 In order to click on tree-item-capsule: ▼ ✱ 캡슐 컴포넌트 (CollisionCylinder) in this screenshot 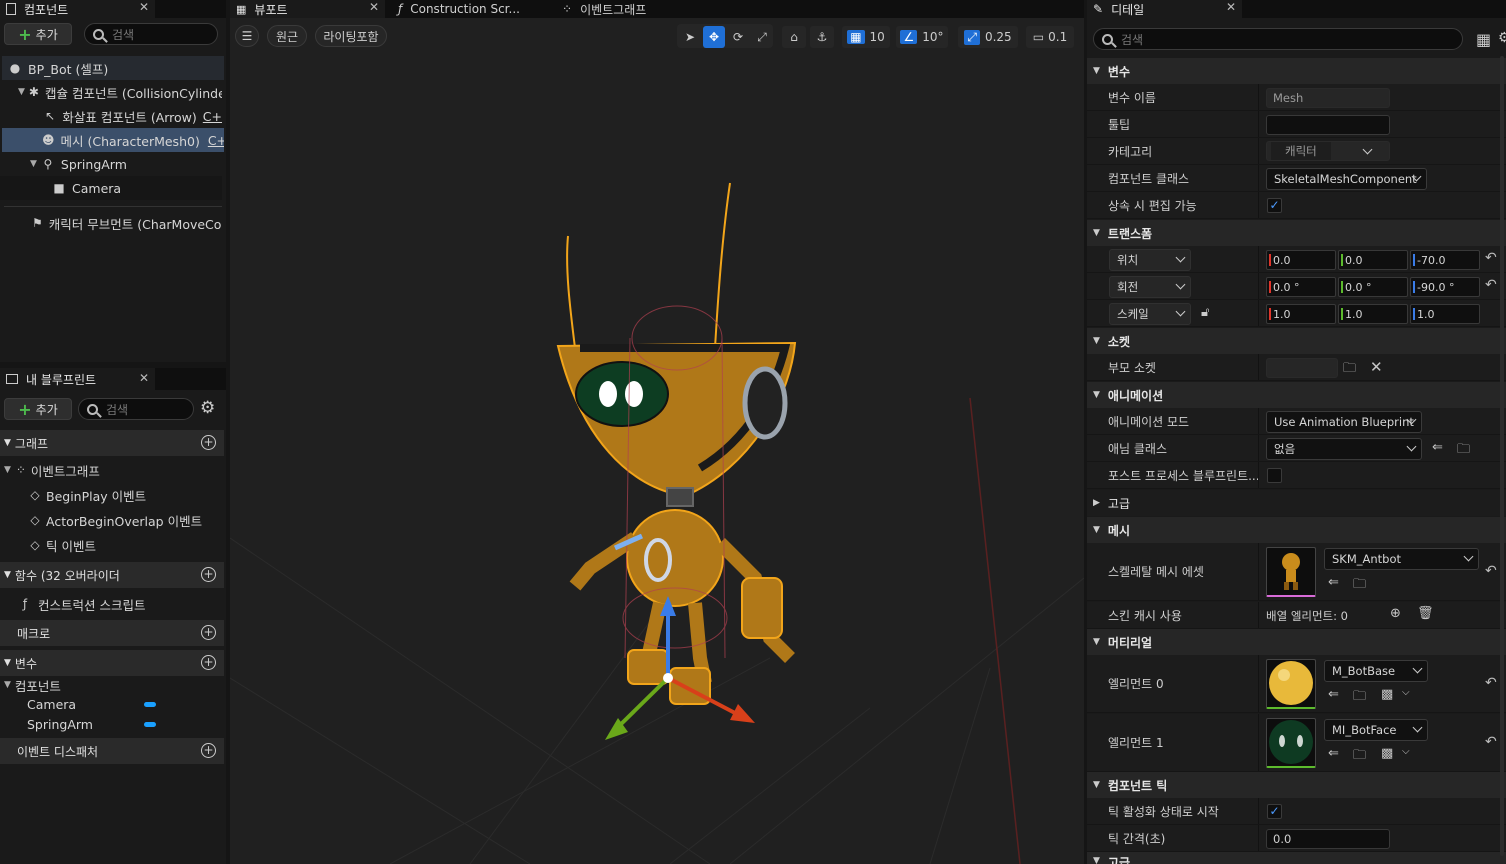, I will do `click(111, 92)`.